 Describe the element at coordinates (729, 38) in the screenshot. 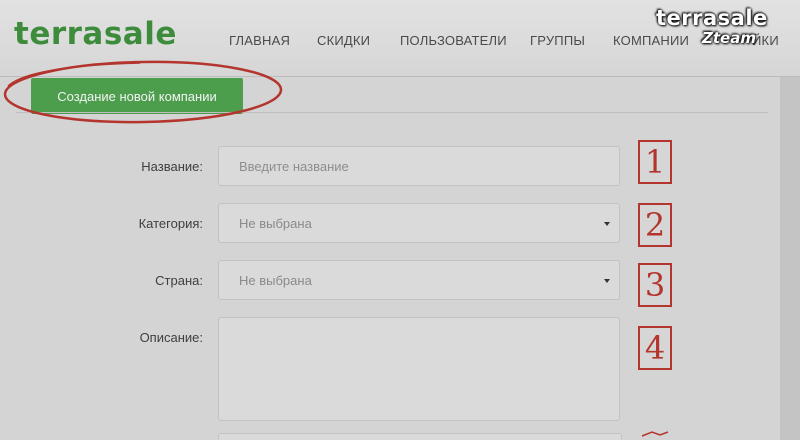

I see `watermark-team: Zteam` at that location.